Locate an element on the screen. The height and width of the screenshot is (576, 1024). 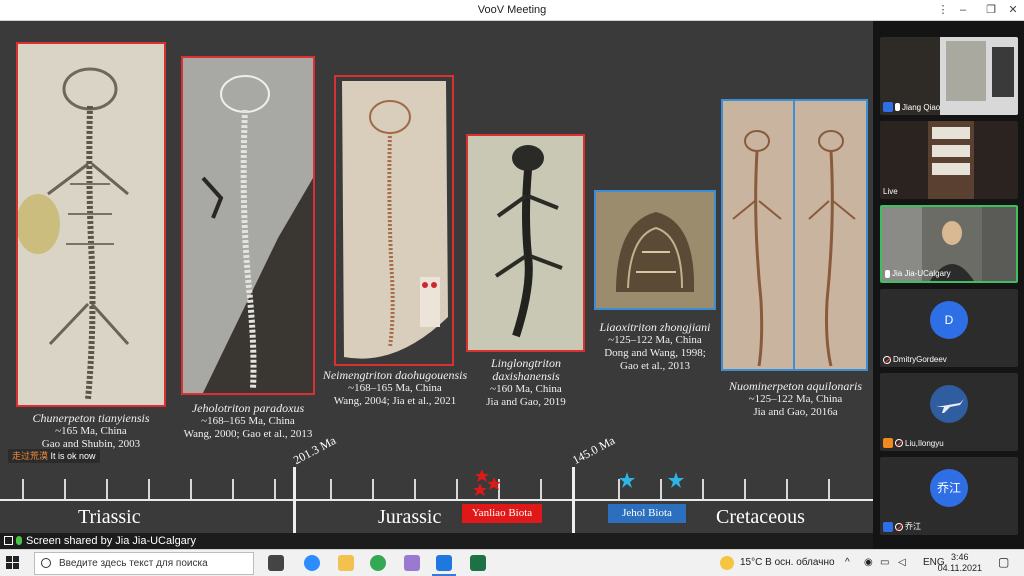
zoom-icon is located at coordinates (312, 563).